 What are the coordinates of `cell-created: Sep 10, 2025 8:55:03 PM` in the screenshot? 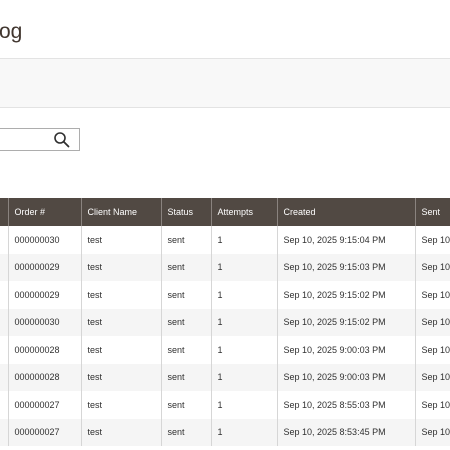 It's located at (345, 405).